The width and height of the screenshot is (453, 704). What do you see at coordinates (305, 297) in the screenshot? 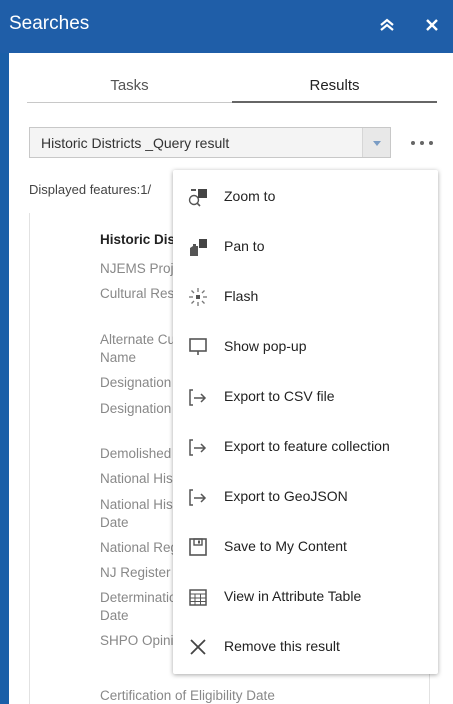
I see `menu-item-flash: Flash` at bounding box center [305, 297].